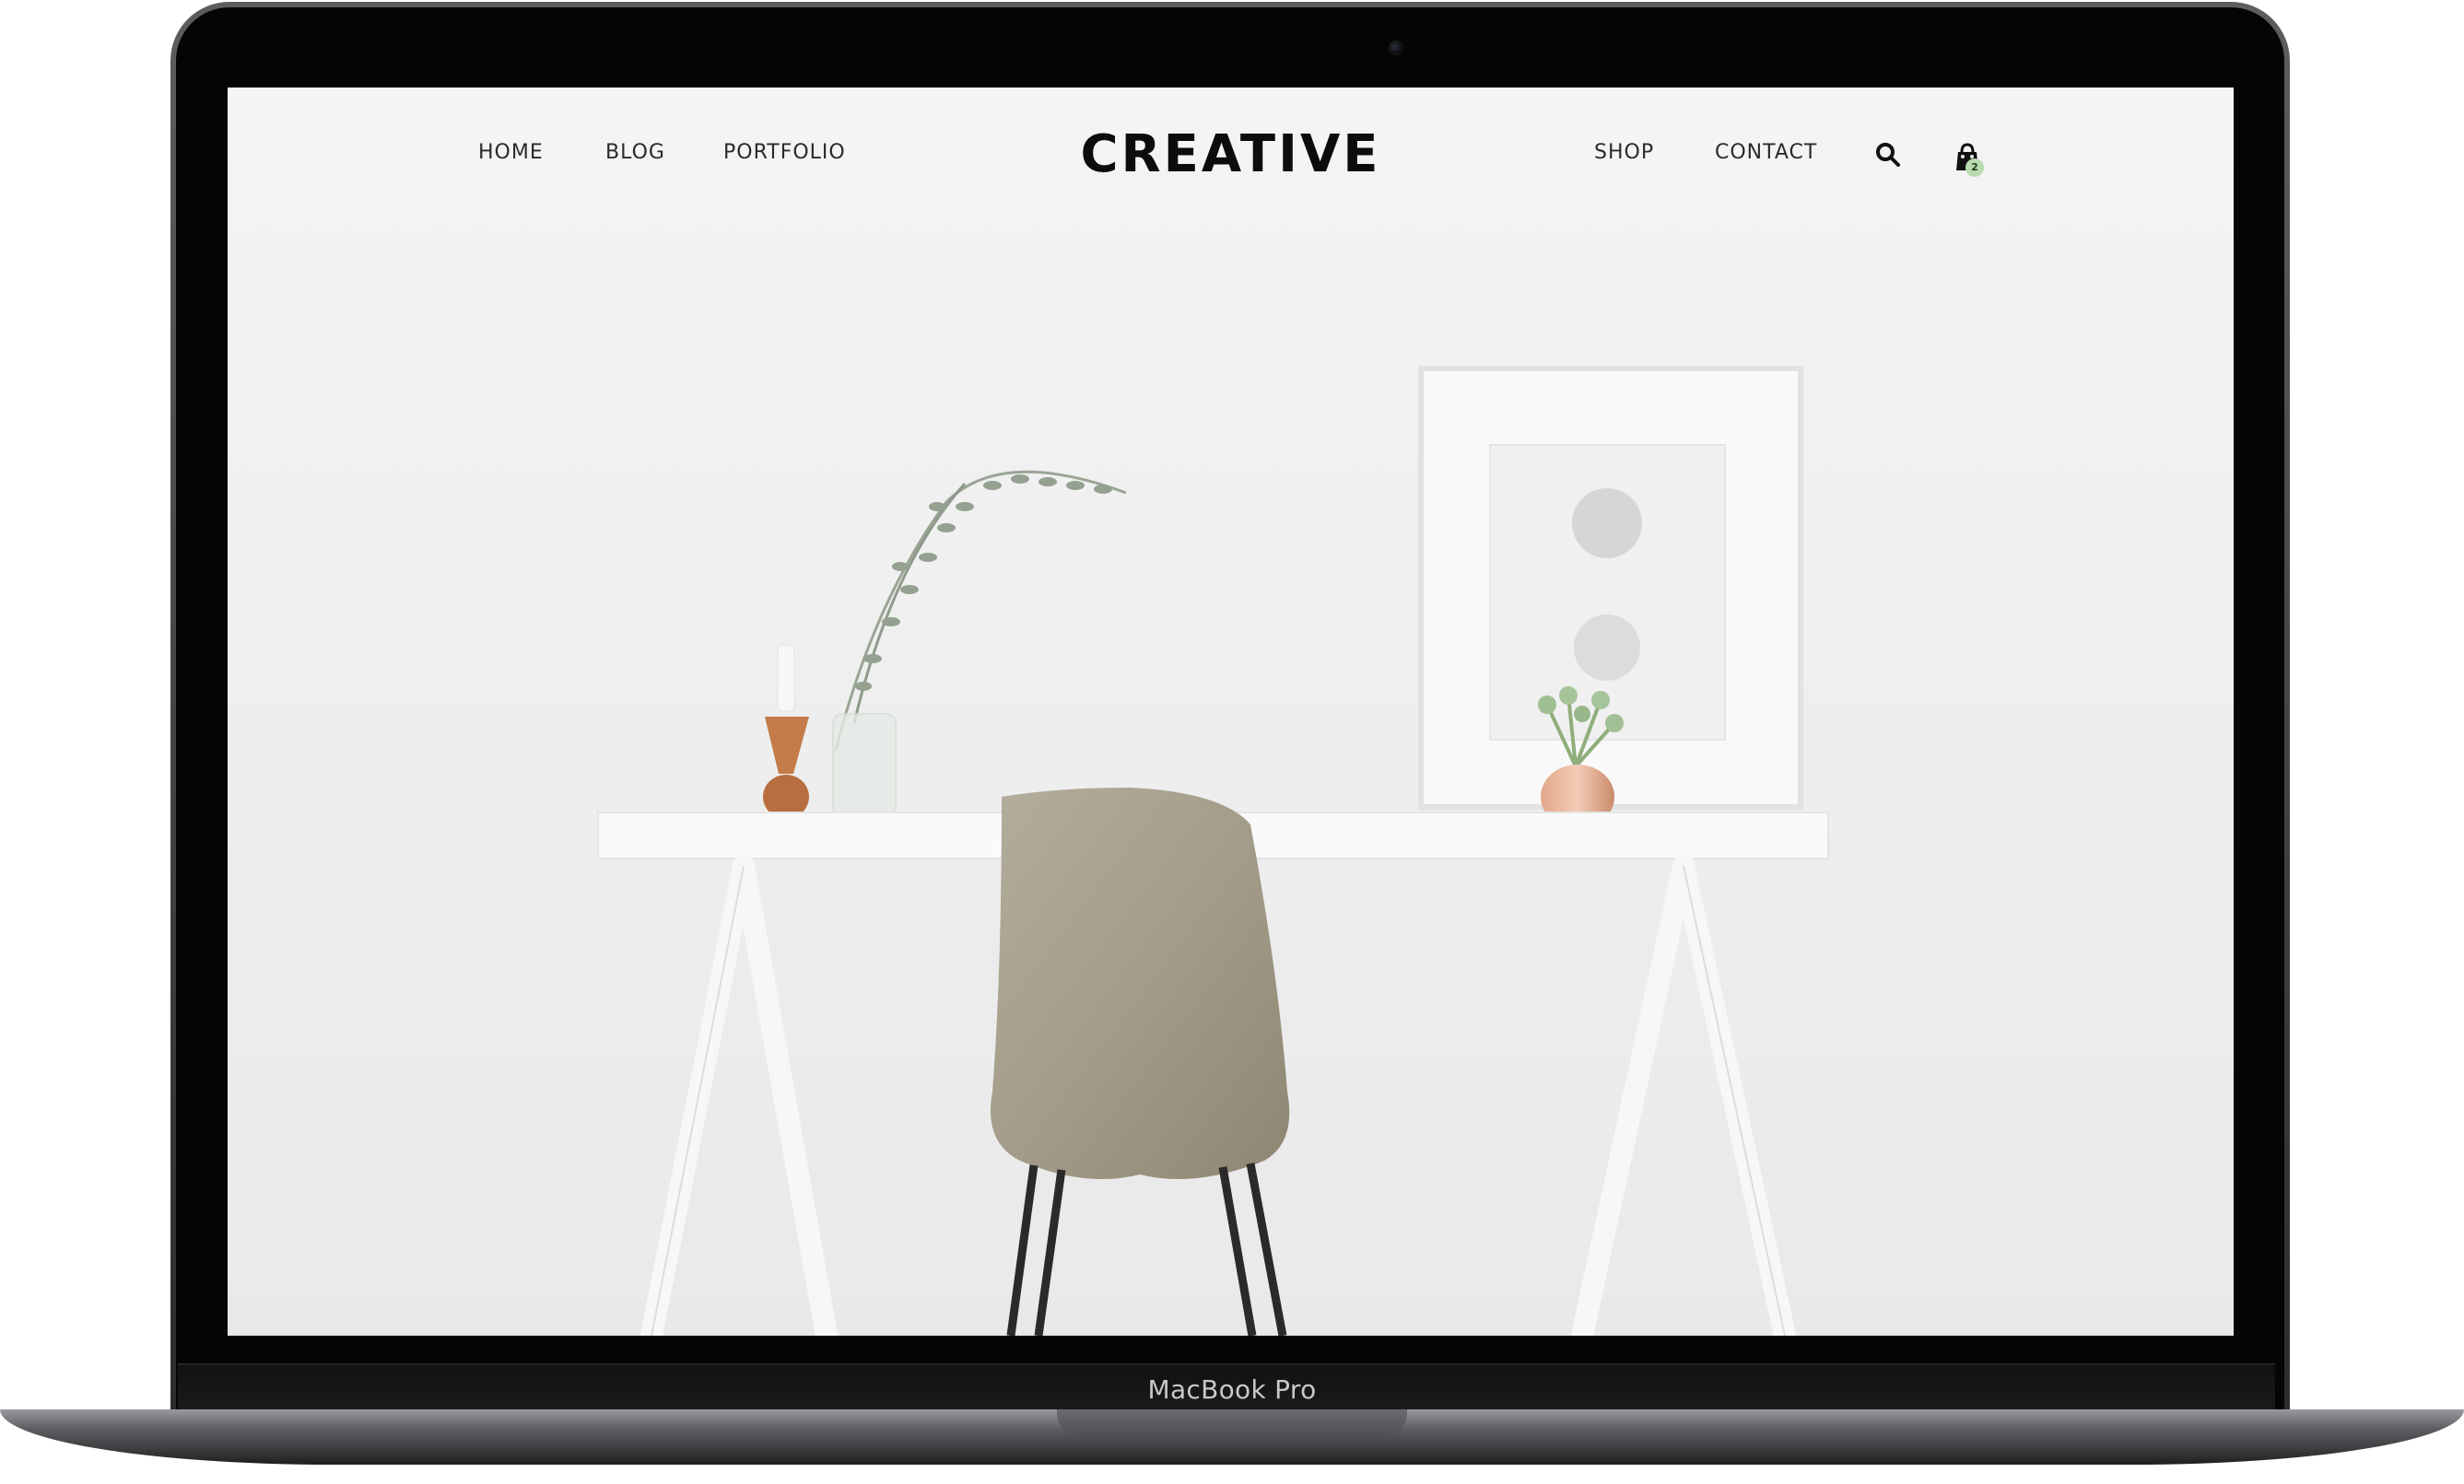  What do you see at coordinates (1396, 48) in the screenshot?
I see `camera-icon` at bounding box center [1396, 48].